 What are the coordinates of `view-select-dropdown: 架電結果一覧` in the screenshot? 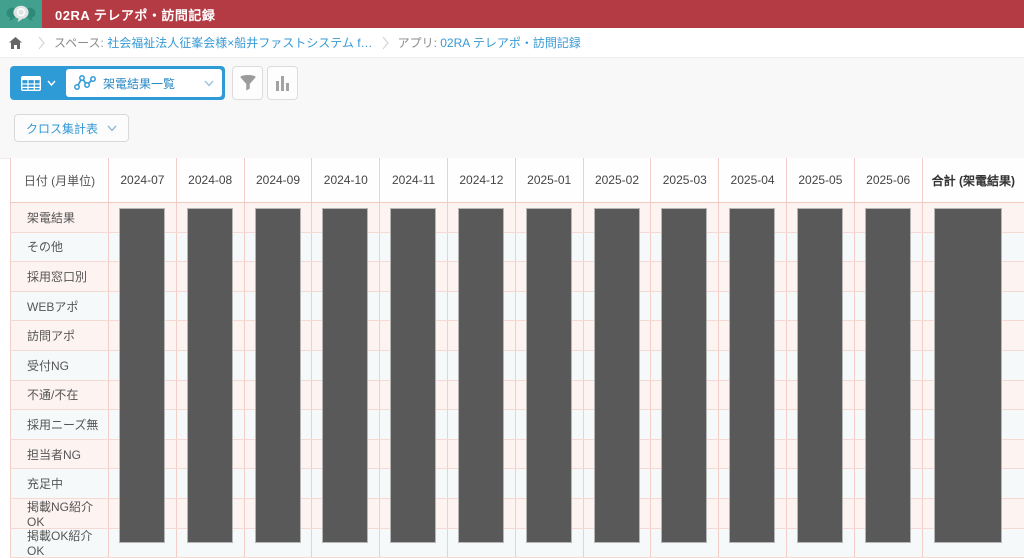 It's located at (144, 83).